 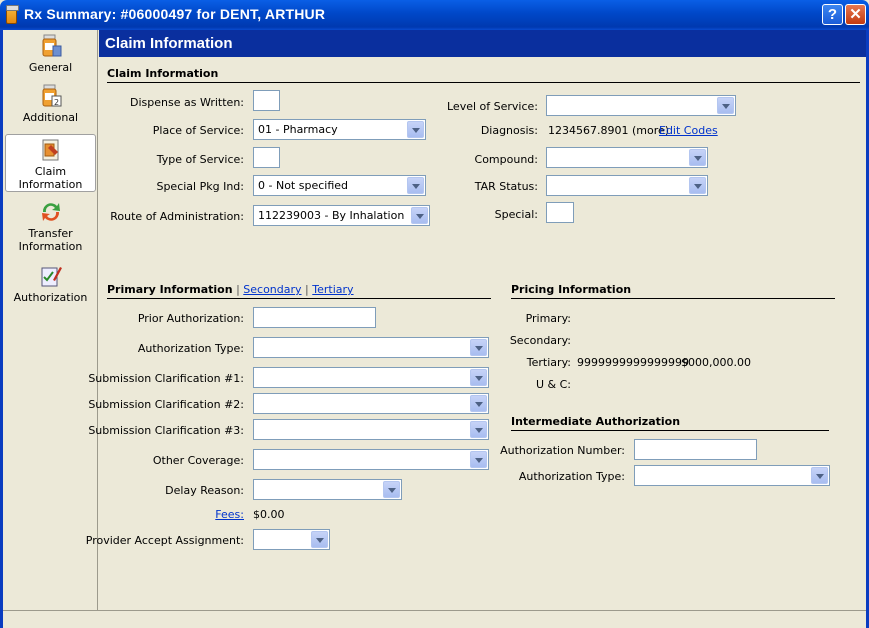 I want to click on special-pkg-ind-label: Special Pkg Ind:, so click(x=200, y=186).